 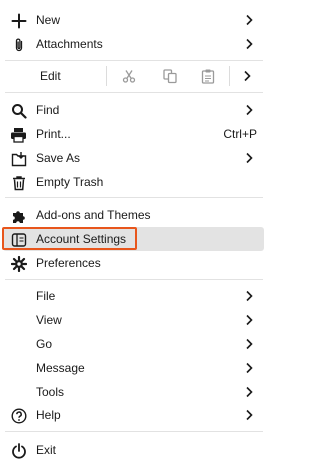 What do you see at coordinates (18, 134) in the screenshot?
I see `printer-icon` at bounding box center [18, 134].